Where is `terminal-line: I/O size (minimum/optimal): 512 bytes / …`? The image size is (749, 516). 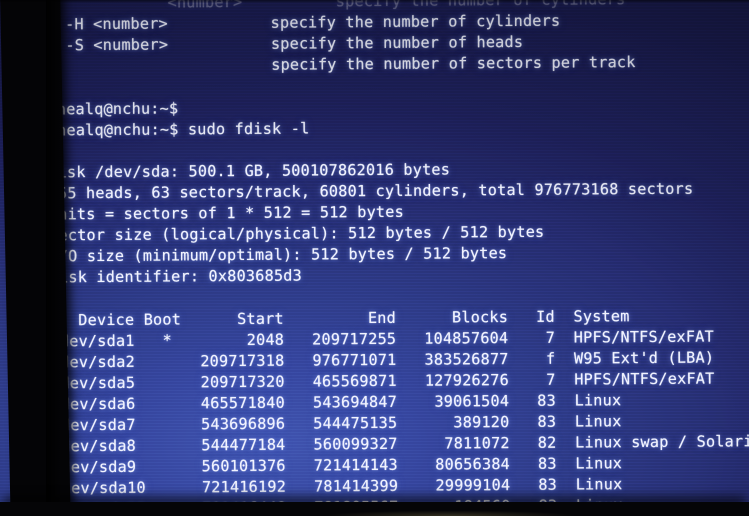
terminal-line: I/O size (minimum/optimal): 512 bytes / … is located at coordinates (278, 255).